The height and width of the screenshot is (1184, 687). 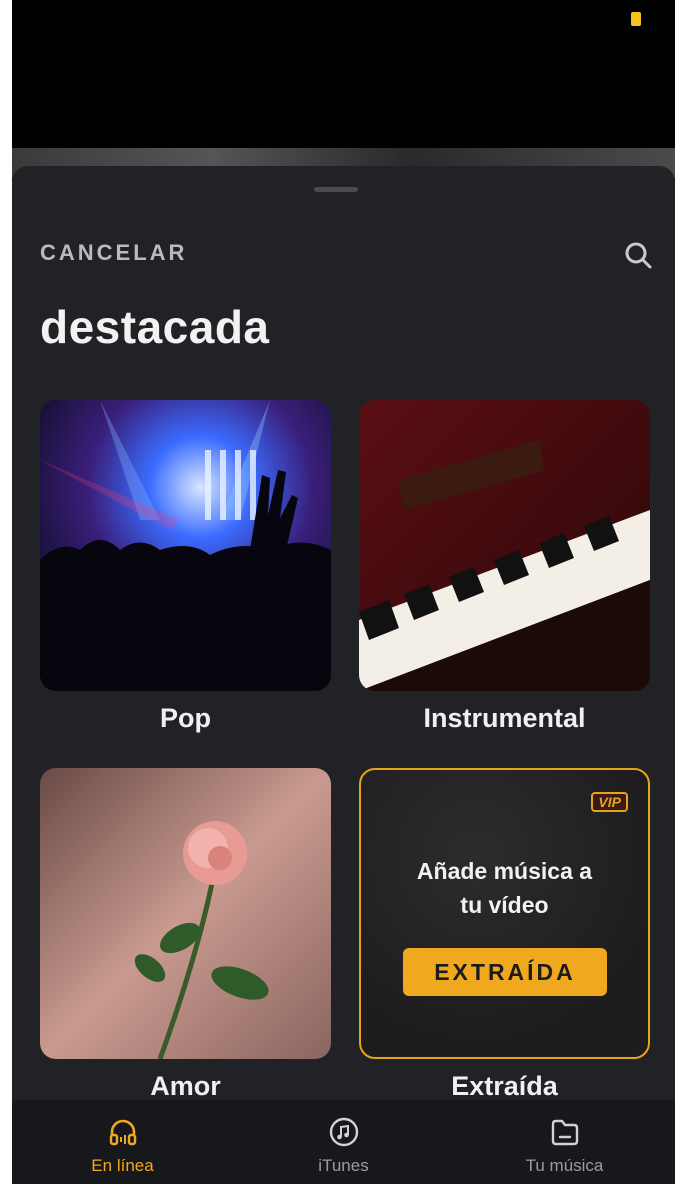 I want to click on page-title: destacada, so click(x=155, y=327).